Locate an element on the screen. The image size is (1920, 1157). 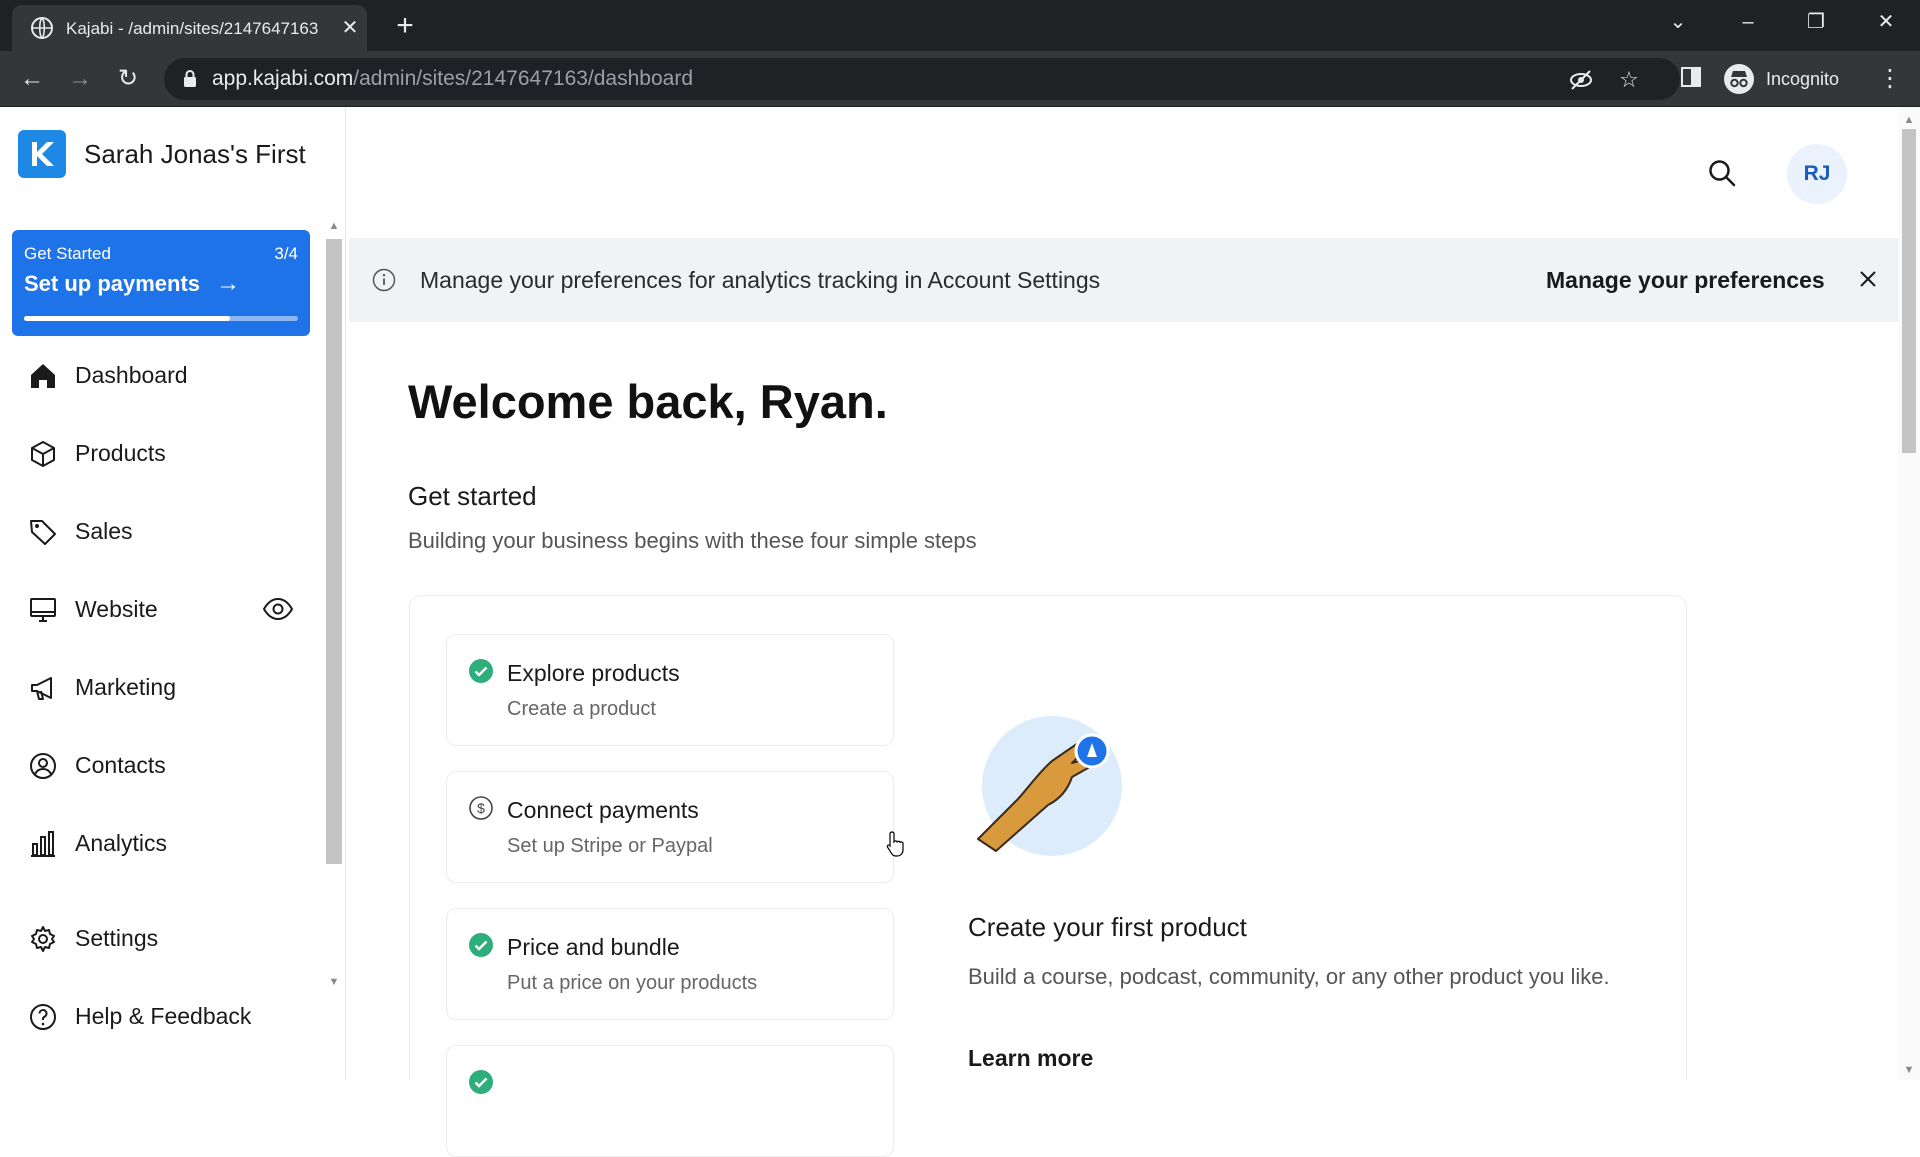
dollar-circle-icon: $ is located at coordinates (481, 808).